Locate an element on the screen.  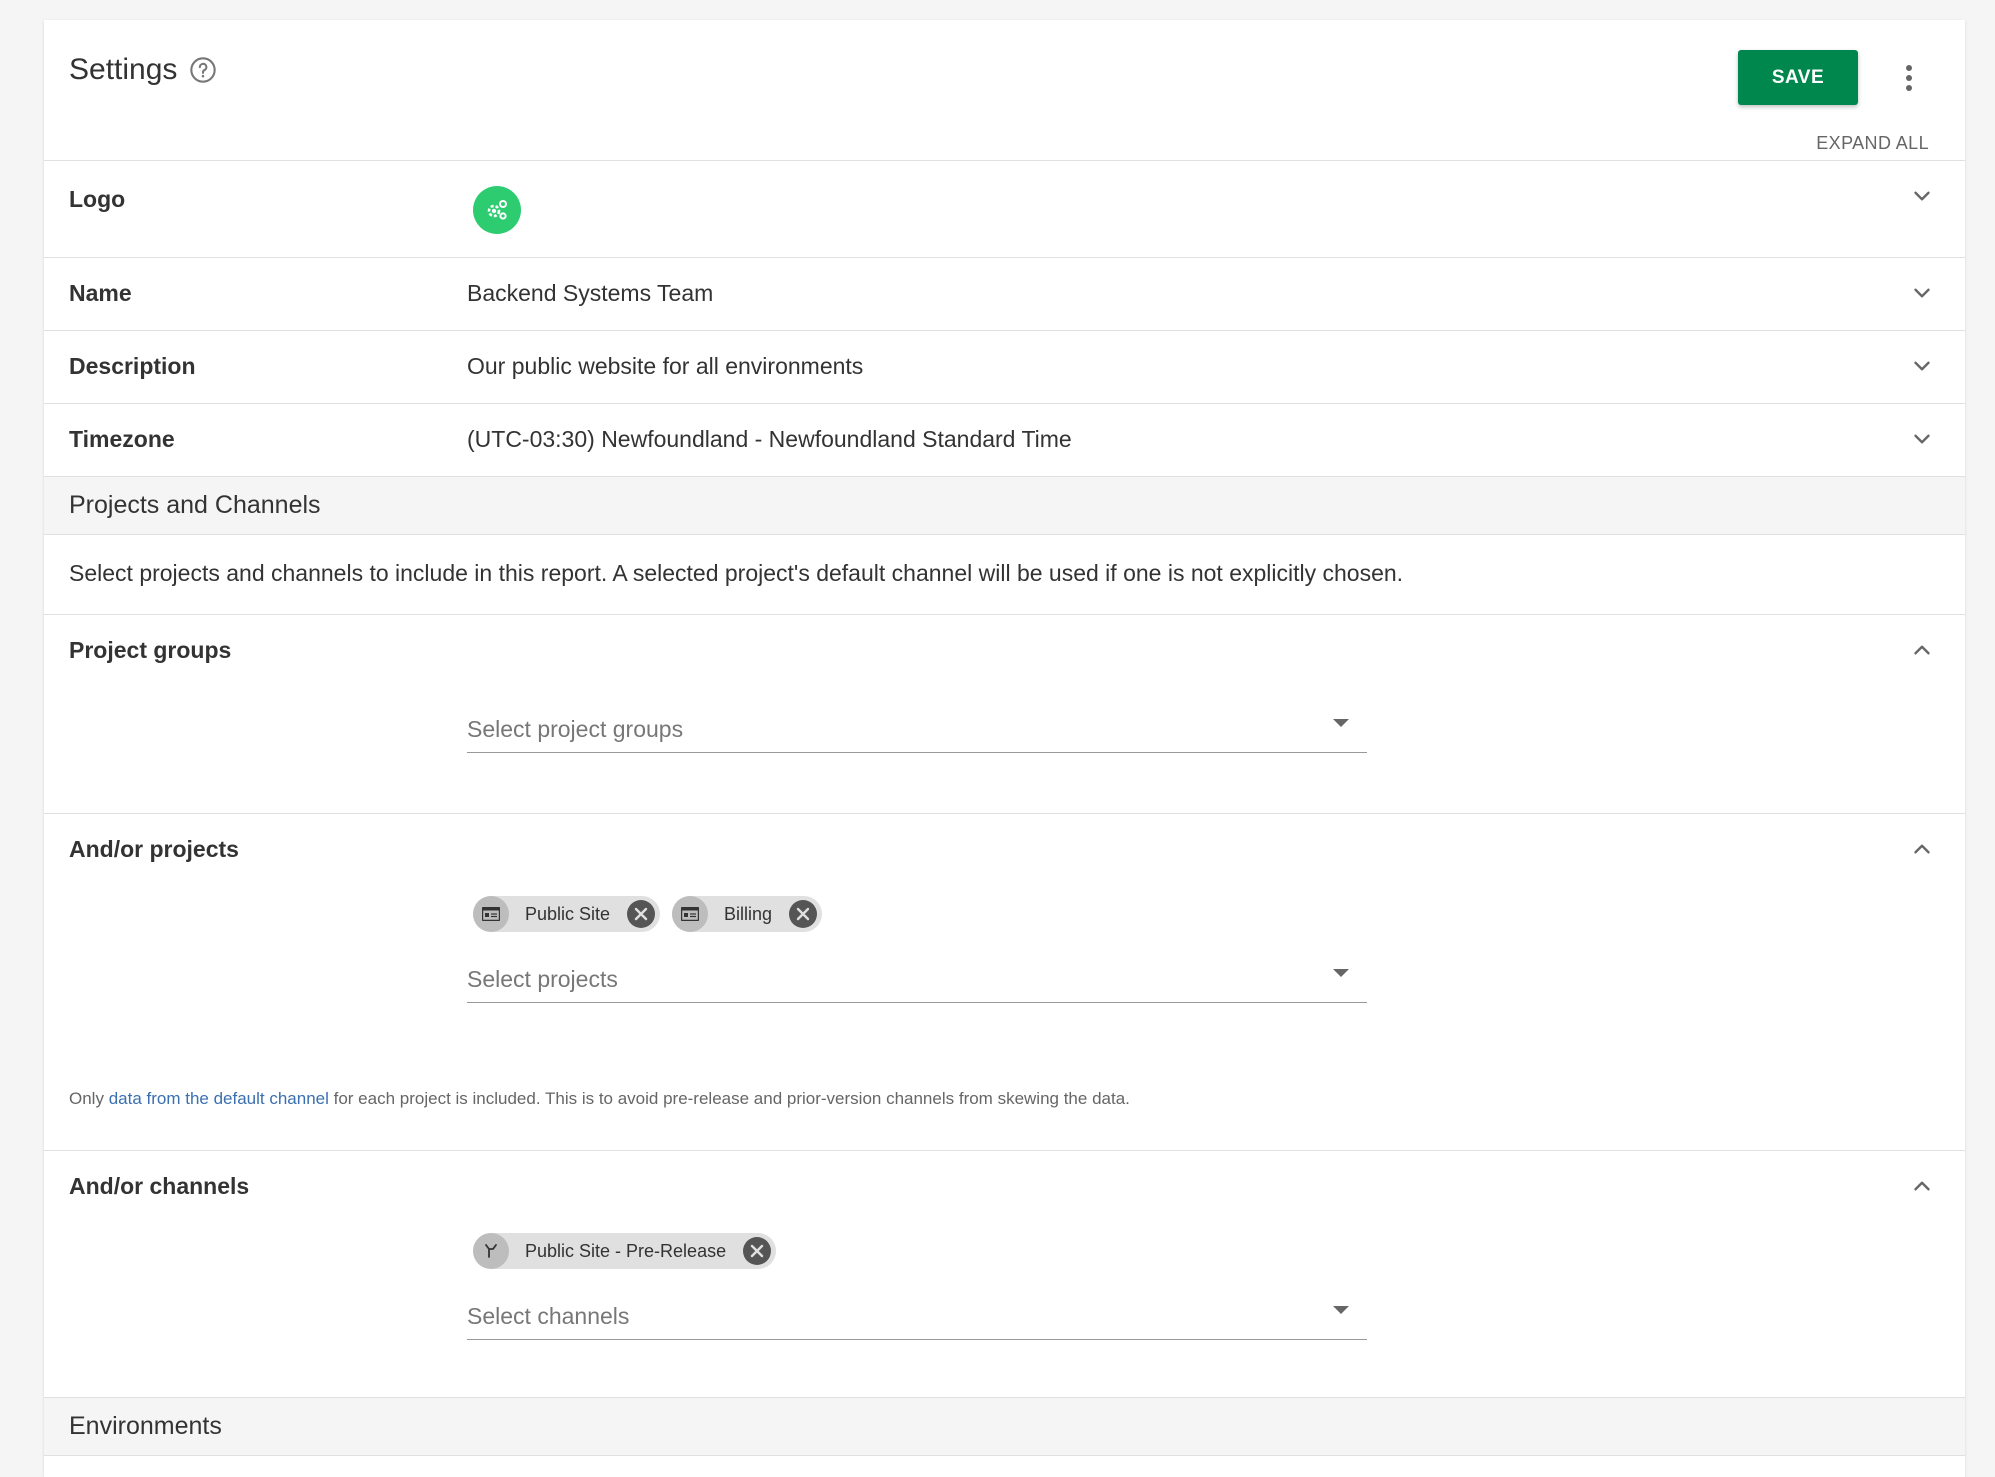
projects-chip-list: Public Site Billing is located at coordinates (648, 914).